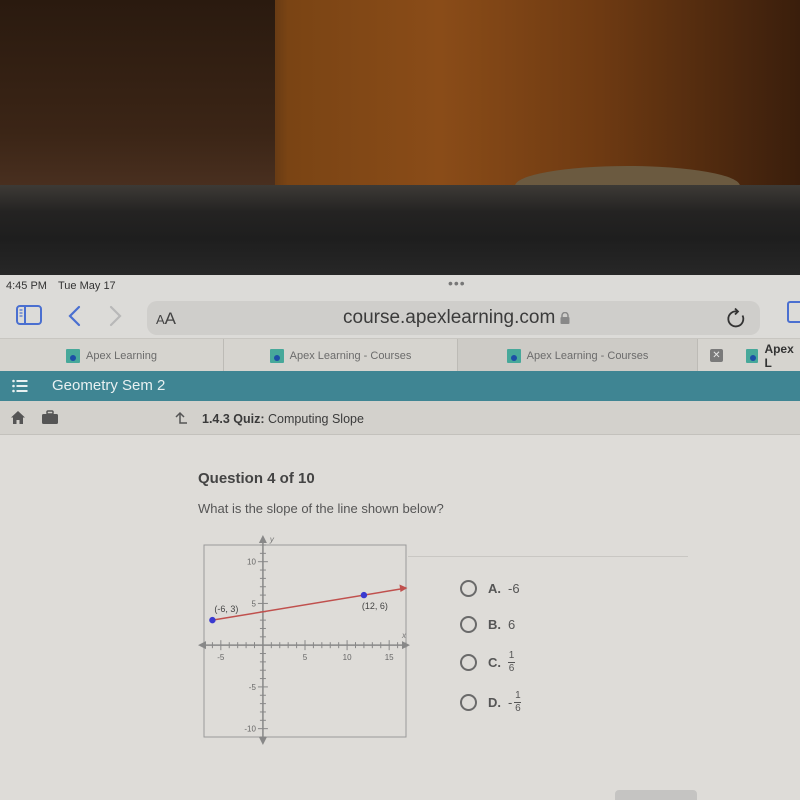 This screenshot has width=800, height=800. What do you see at coordinates (262, 741) in the screenshot?
I see `y-axis-arrow-down` at bounding box center [262, 741].